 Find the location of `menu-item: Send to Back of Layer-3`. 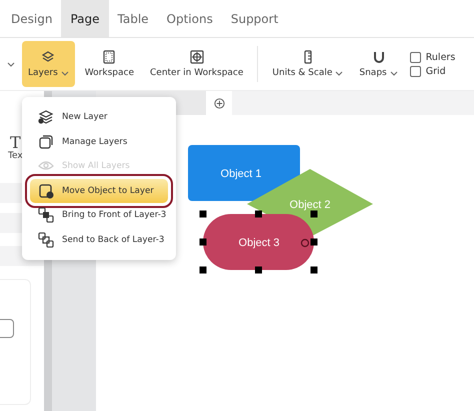

menu-item: Send to Back of Layer-3 is located at coordinates (99, 240).